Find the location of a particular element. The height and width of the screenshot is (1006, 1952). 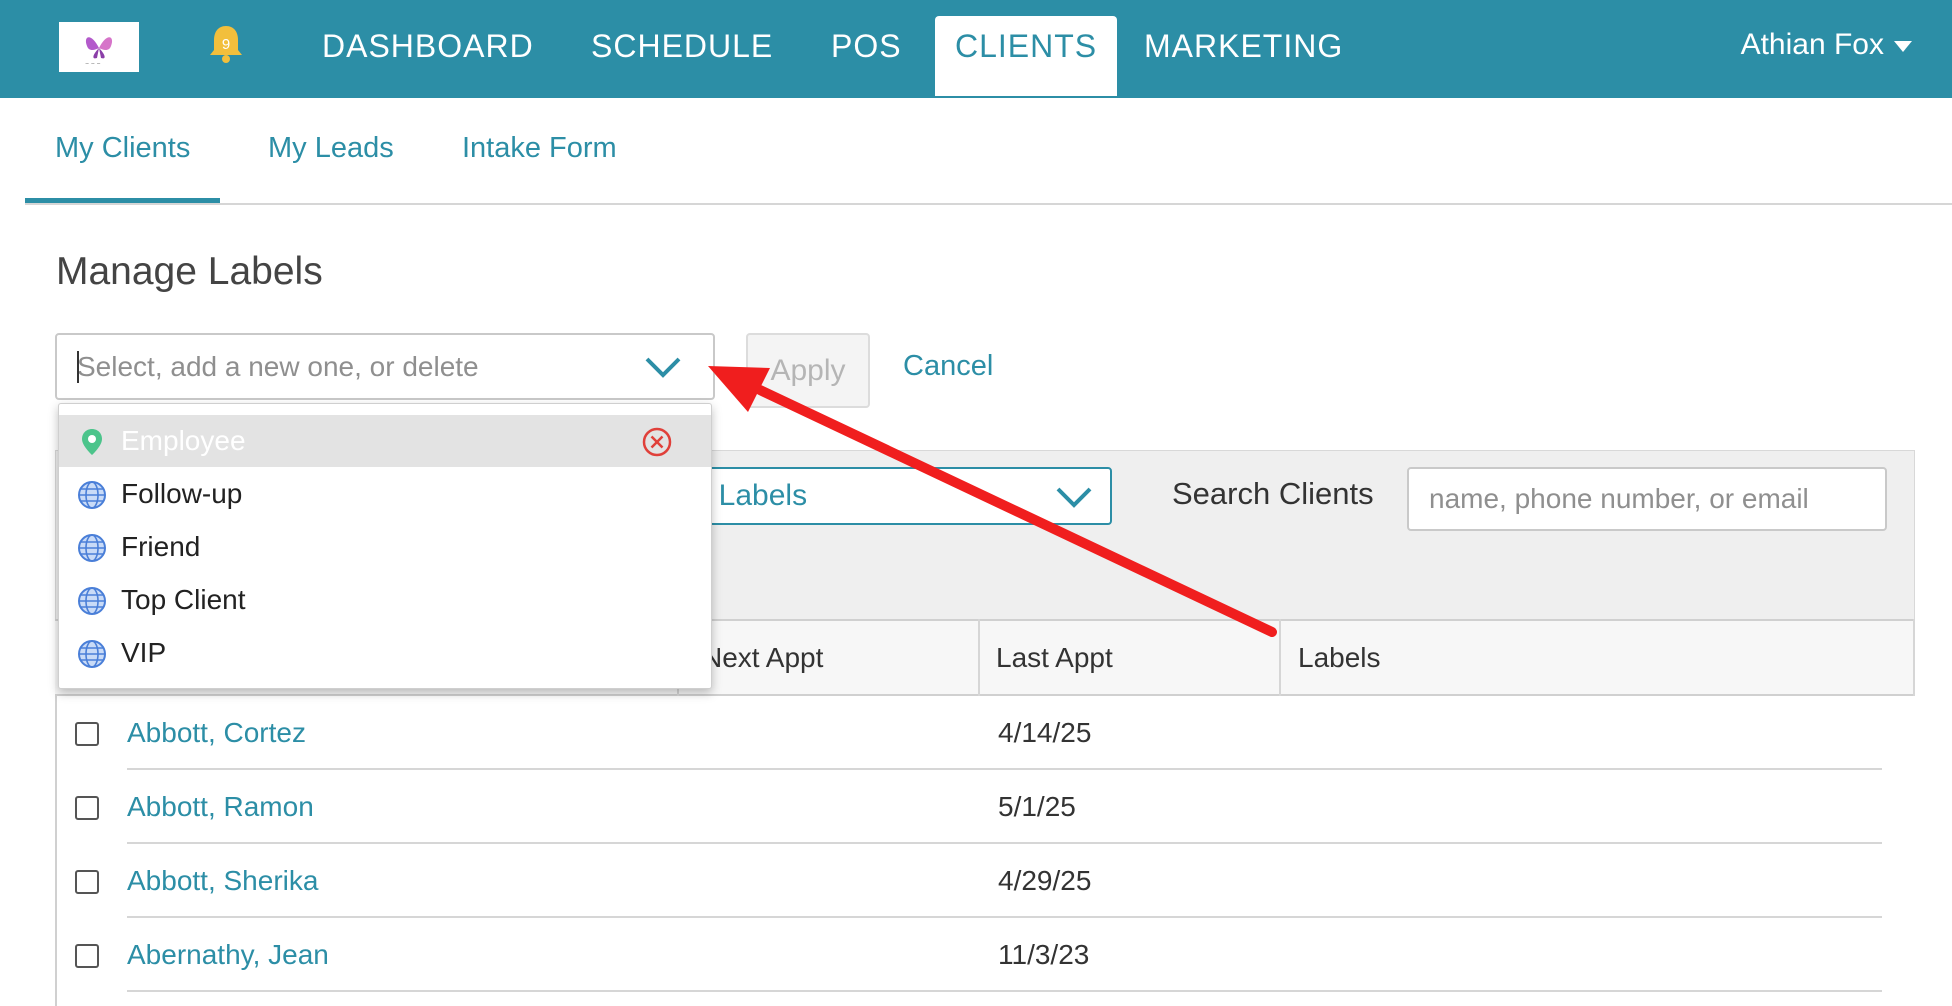

row-divider is located at coordinates (1004, 991).